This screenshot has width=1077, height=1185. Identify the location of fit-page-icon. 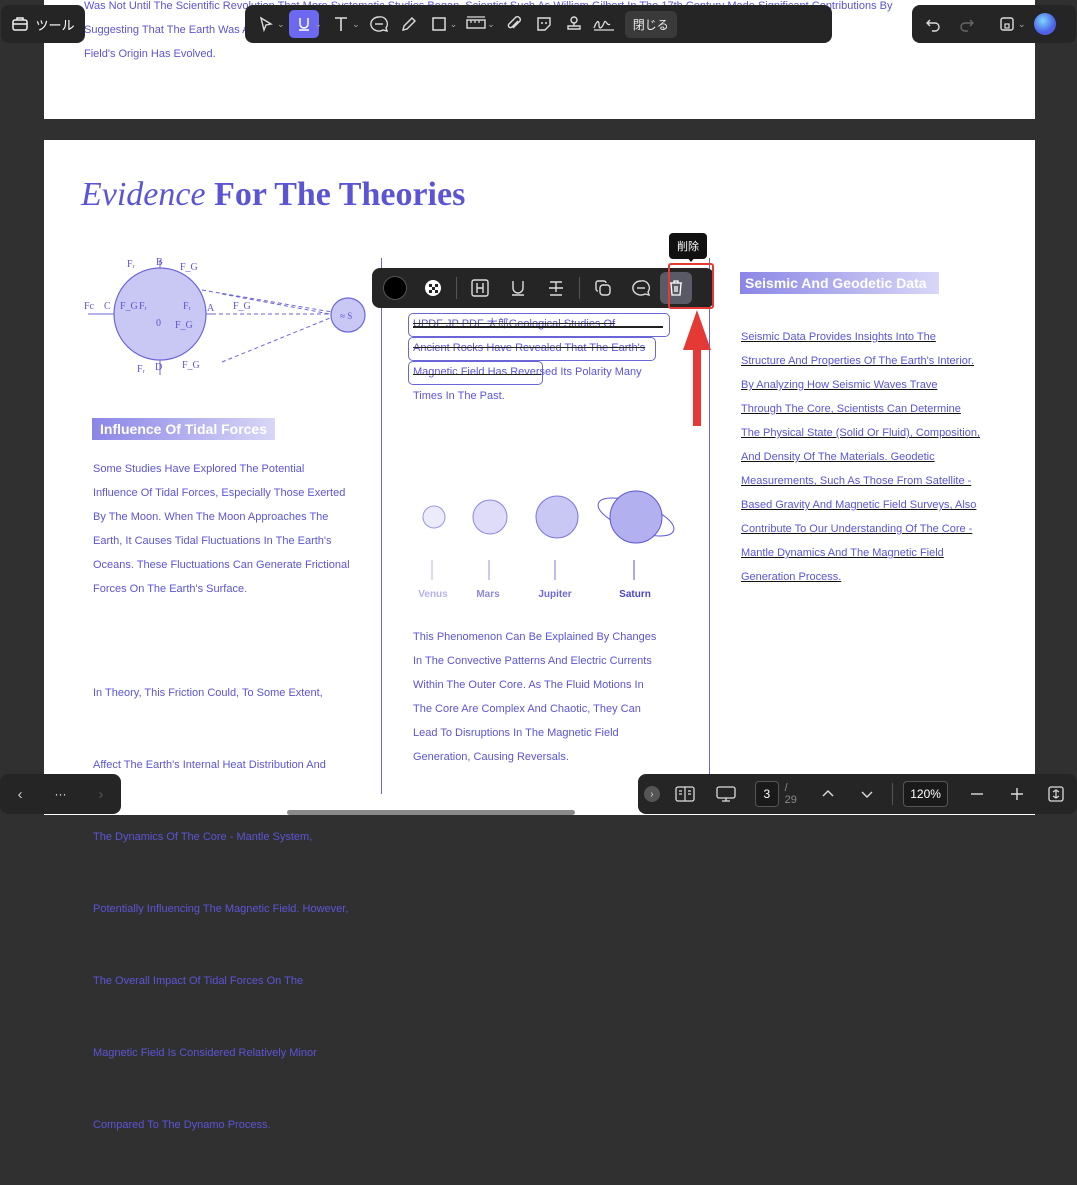
(1056, 794).